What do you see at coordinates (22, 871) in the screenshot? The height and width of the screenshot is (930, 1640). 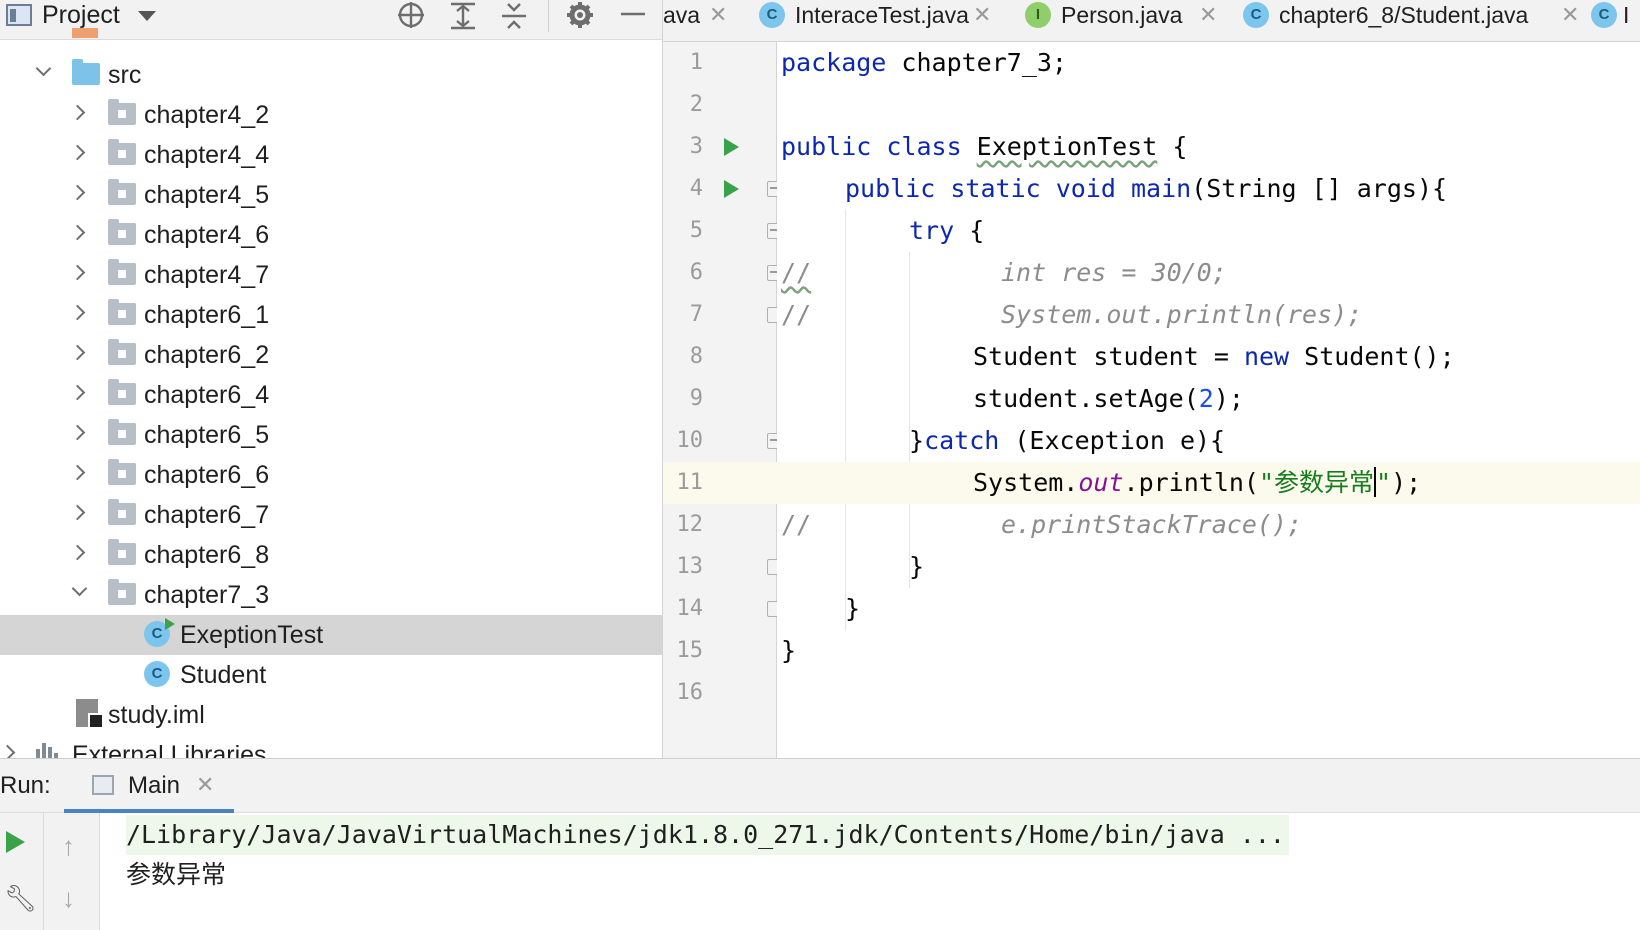 I see `run-toolbar: 🔧︎` at bounding box center [22, 871].